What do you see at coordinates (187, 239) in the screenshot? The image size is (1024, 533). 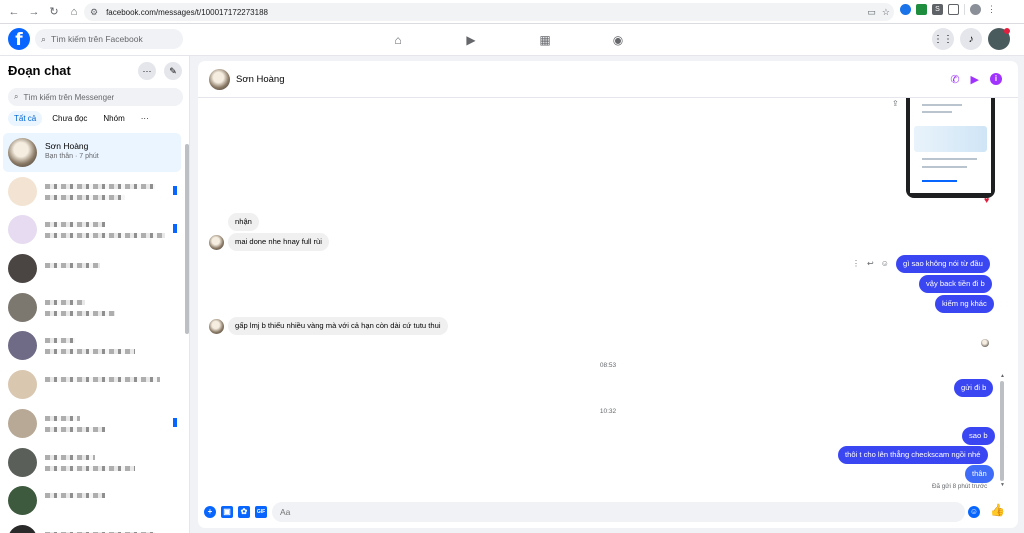 I see `sidebar-scrollbar` at bounding box center [187, 239].